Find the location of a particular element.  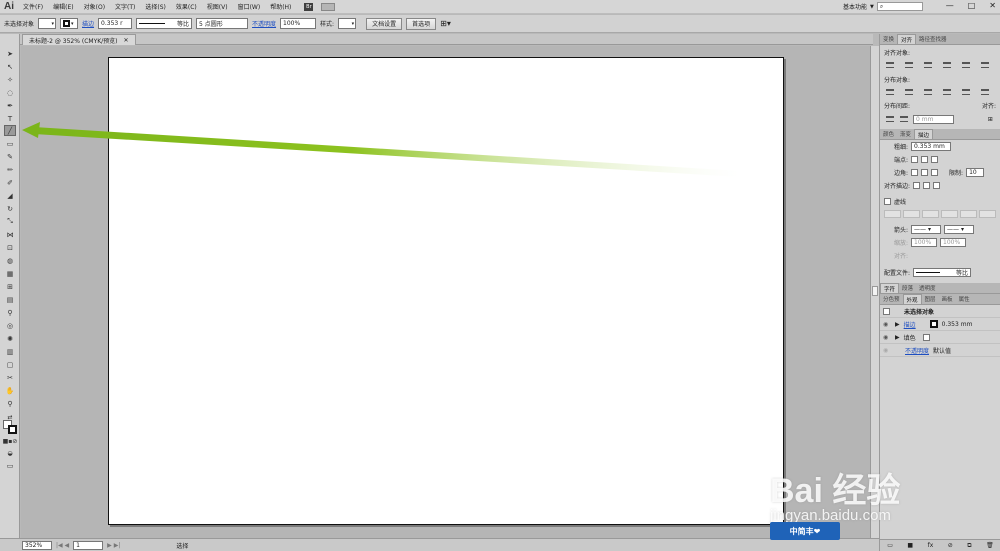

appearance-stroke-row: ◉ ▶ 描边 0.353 mm is located at coordinates (940, 324).